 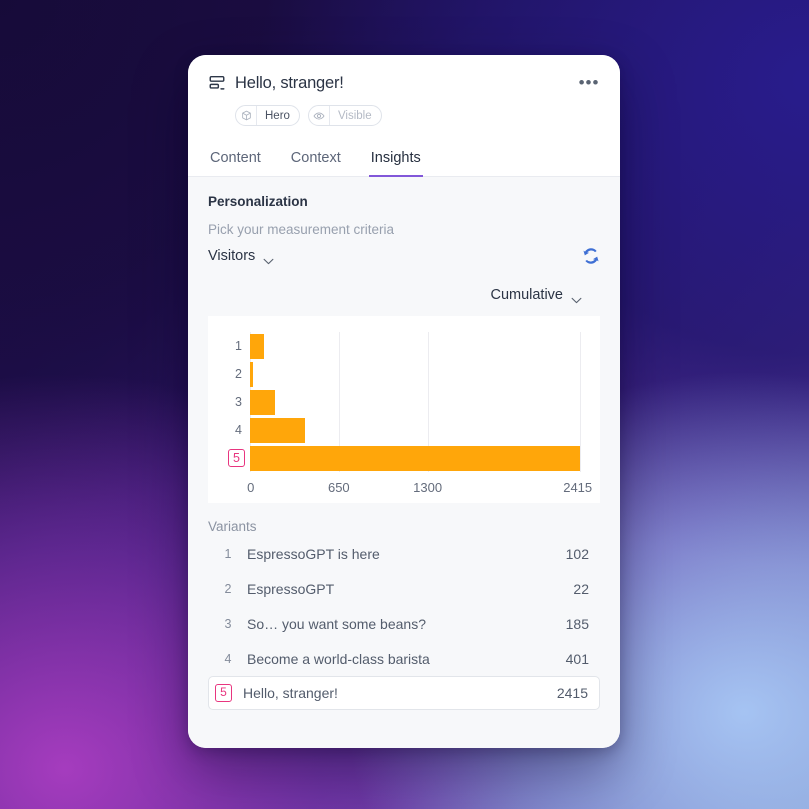 I want to click on chart-bar-row: 3, so click(x=407, y=402).